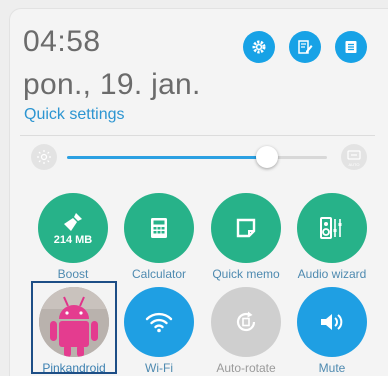  I want to click on equalizer-icon, so click(331, 228).